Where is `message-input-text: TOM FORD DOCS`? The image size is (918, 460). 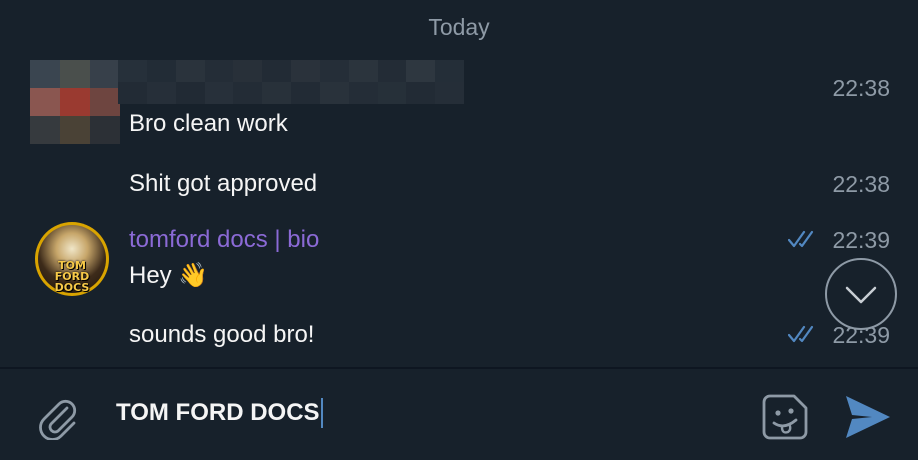
message-input-text: TOM FORD DOCS is located at coordinates (218, 412).